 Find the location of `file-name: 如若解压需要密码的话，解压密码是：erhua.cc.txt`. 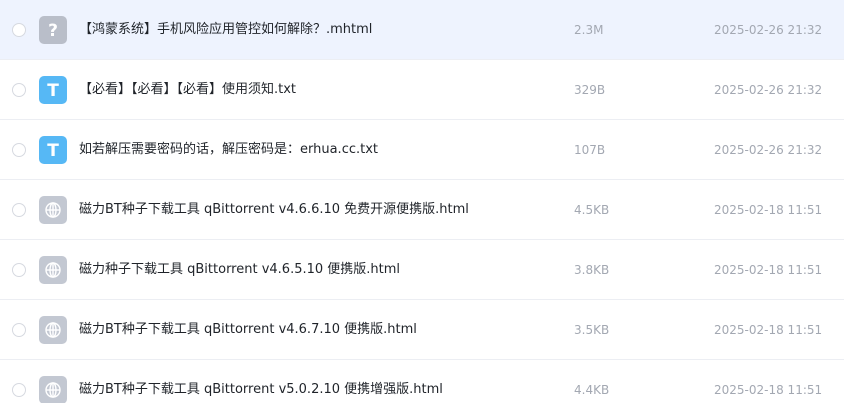

file-name: 如若解压需要密码的话，解压密码是：erhua.cc.txt is located at coordinates (228, 150).